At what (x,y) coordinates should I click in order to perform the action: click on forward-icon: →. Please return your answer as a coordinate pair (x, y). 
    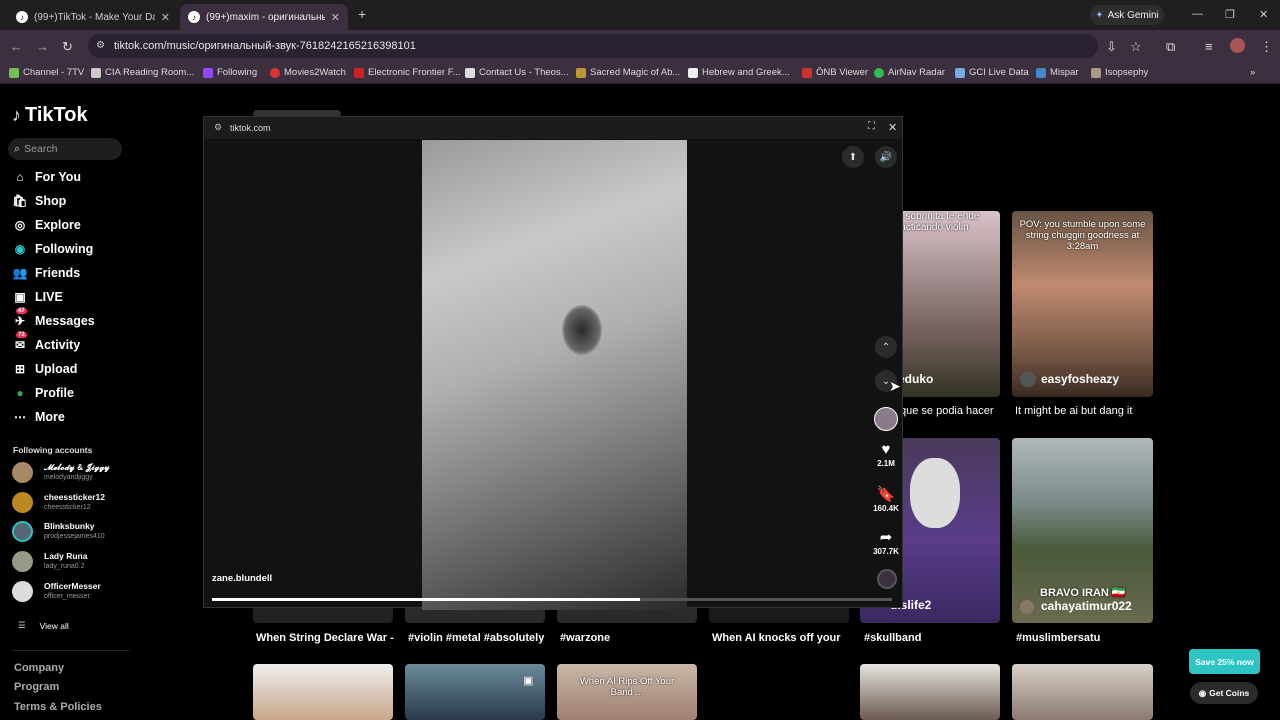
    Looking at the image, I should click on (42, 46).